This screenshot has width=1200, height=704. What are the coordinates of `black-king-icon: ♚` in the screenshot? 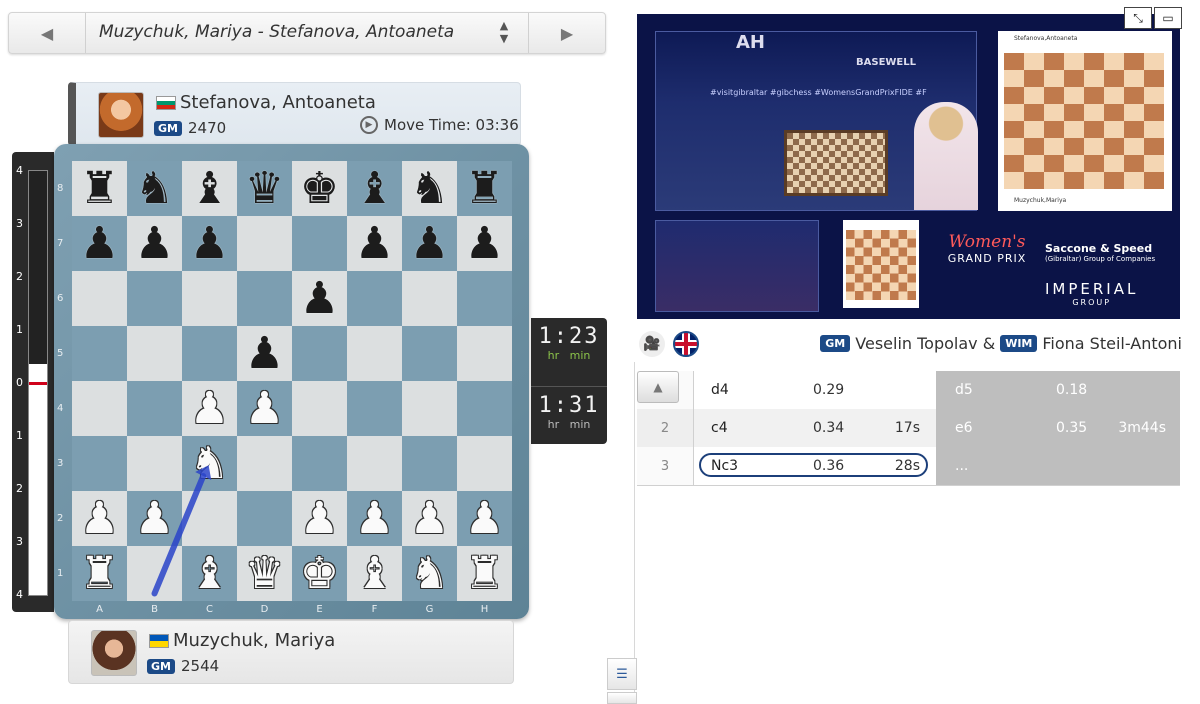 It's located at (319, 188).